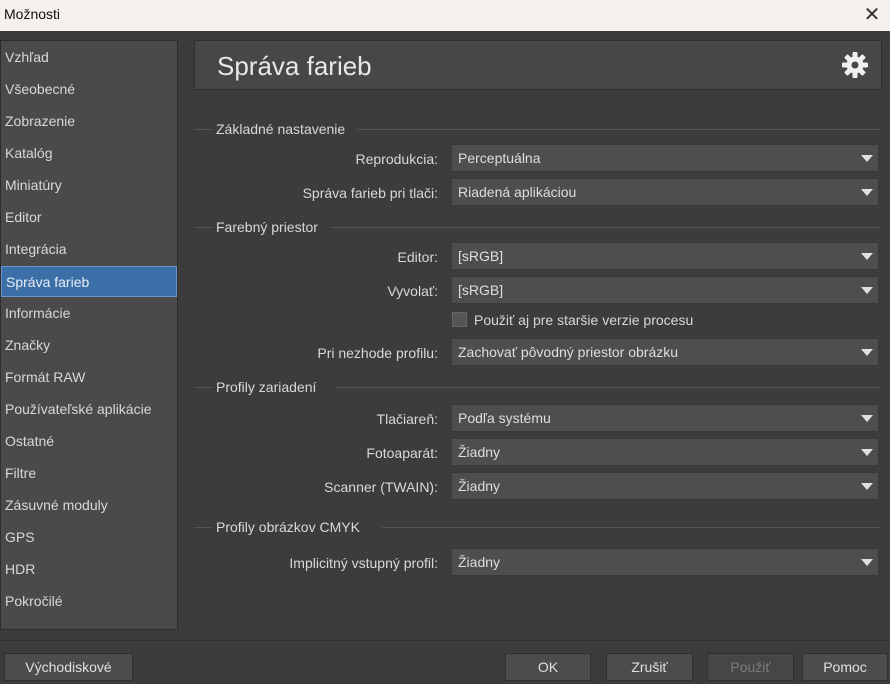  What do you see at coordinates (89, 121) in the screenshot?
I see `sidebar-item-zobrazenie: Zobrazenie` at bounding box center [89, 121].